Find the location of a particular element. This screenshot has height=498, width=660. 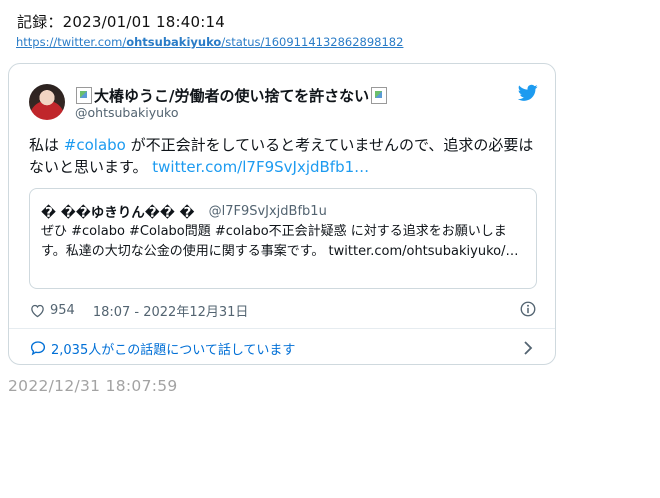

hashtag-colabo-link: #colabo is located at coordinates (95, 145).